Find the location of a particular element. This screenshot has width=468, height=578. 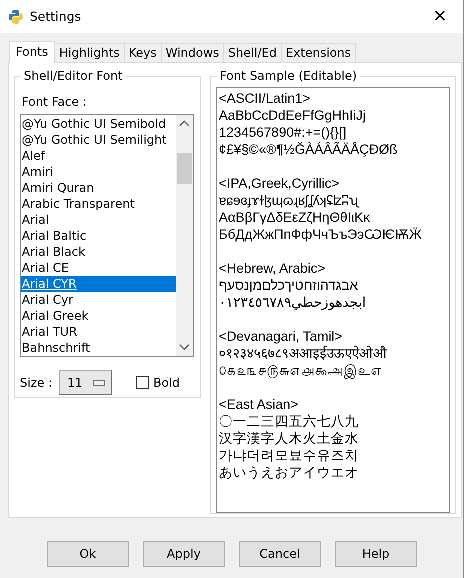

list-item: Arial Cyr is located at coordinates (98, 300).